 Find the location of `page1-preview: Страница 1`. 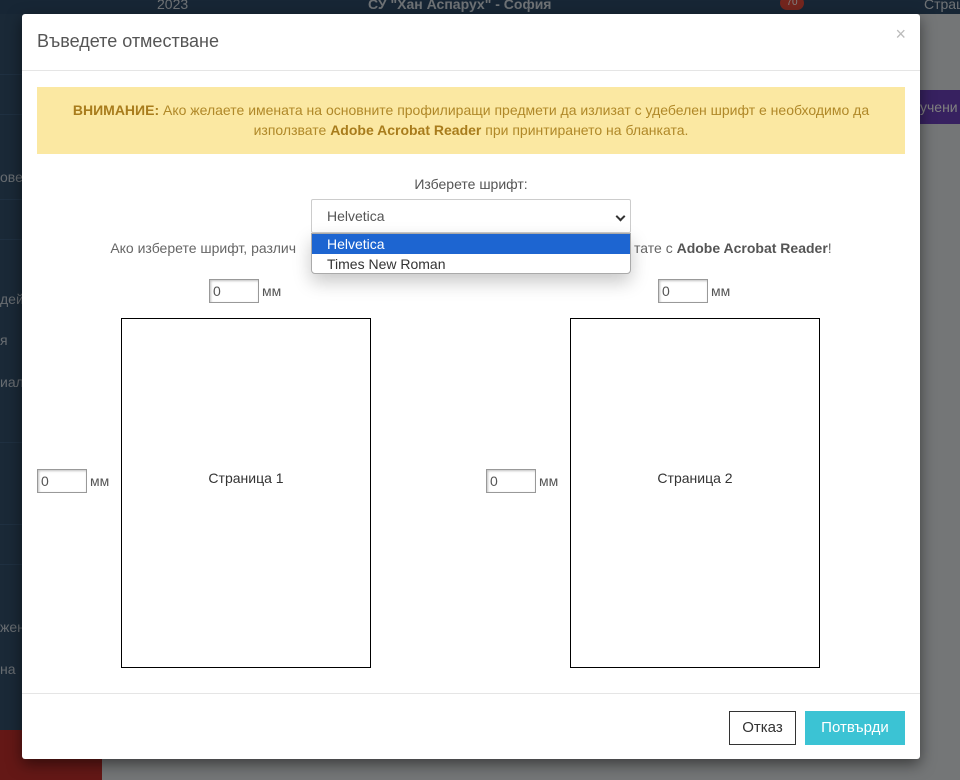

page1-preview: Страница 1 is located at coordinates (246, 493).